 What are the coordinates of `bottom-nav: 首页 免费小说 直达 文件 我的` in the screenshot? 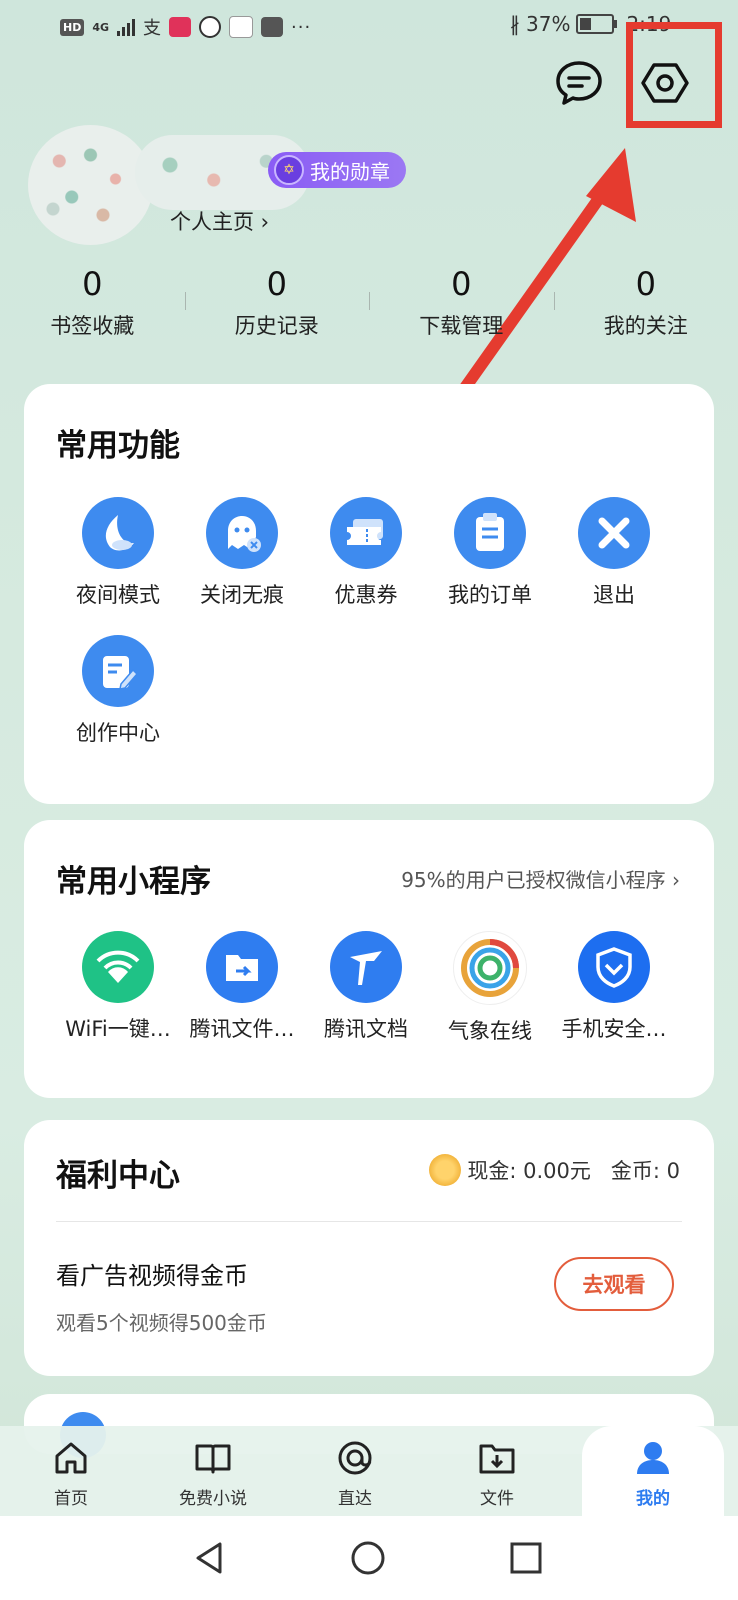 It's located at (369, 1471).